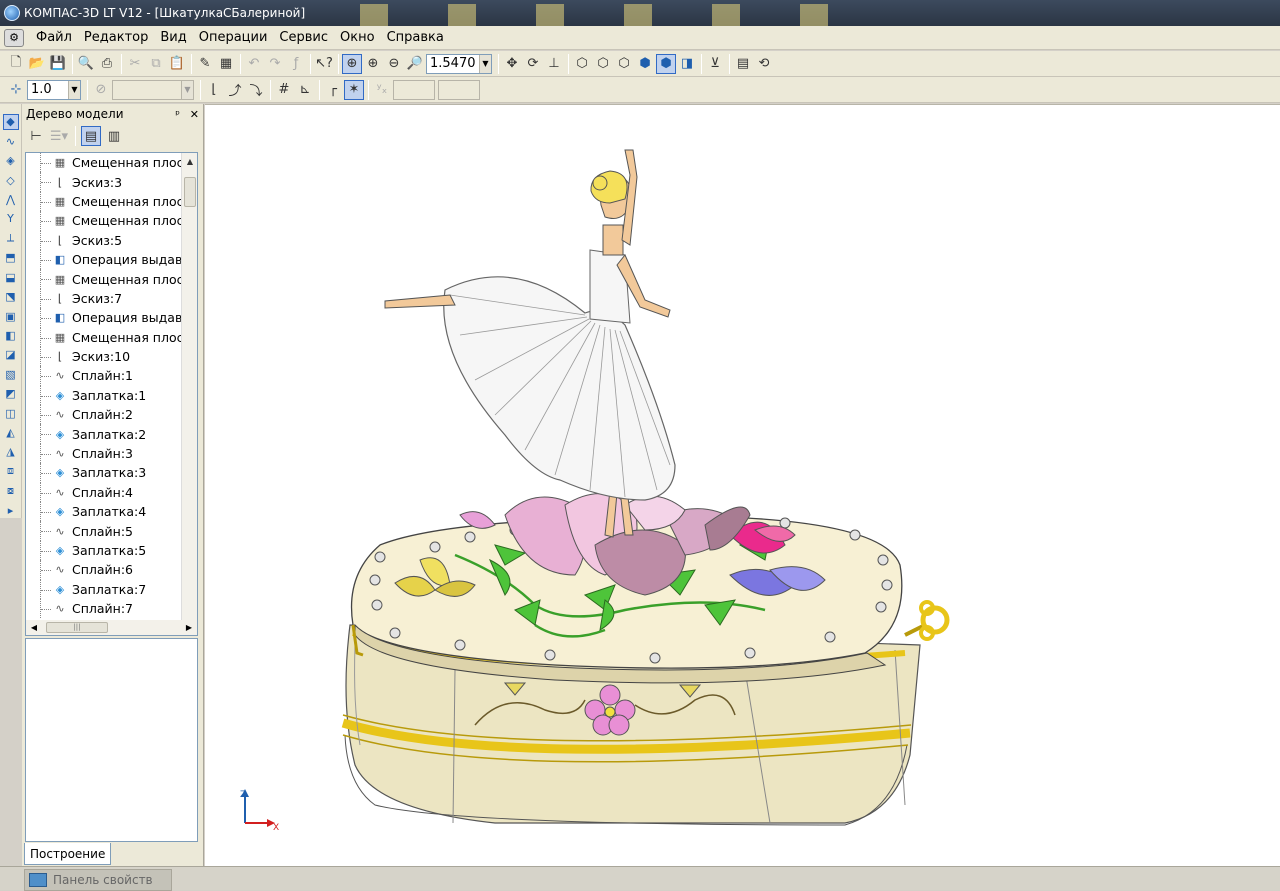 This screenshot has height=891, width=1280. I want to click on layer-combo: ▼, so click(153, 89).